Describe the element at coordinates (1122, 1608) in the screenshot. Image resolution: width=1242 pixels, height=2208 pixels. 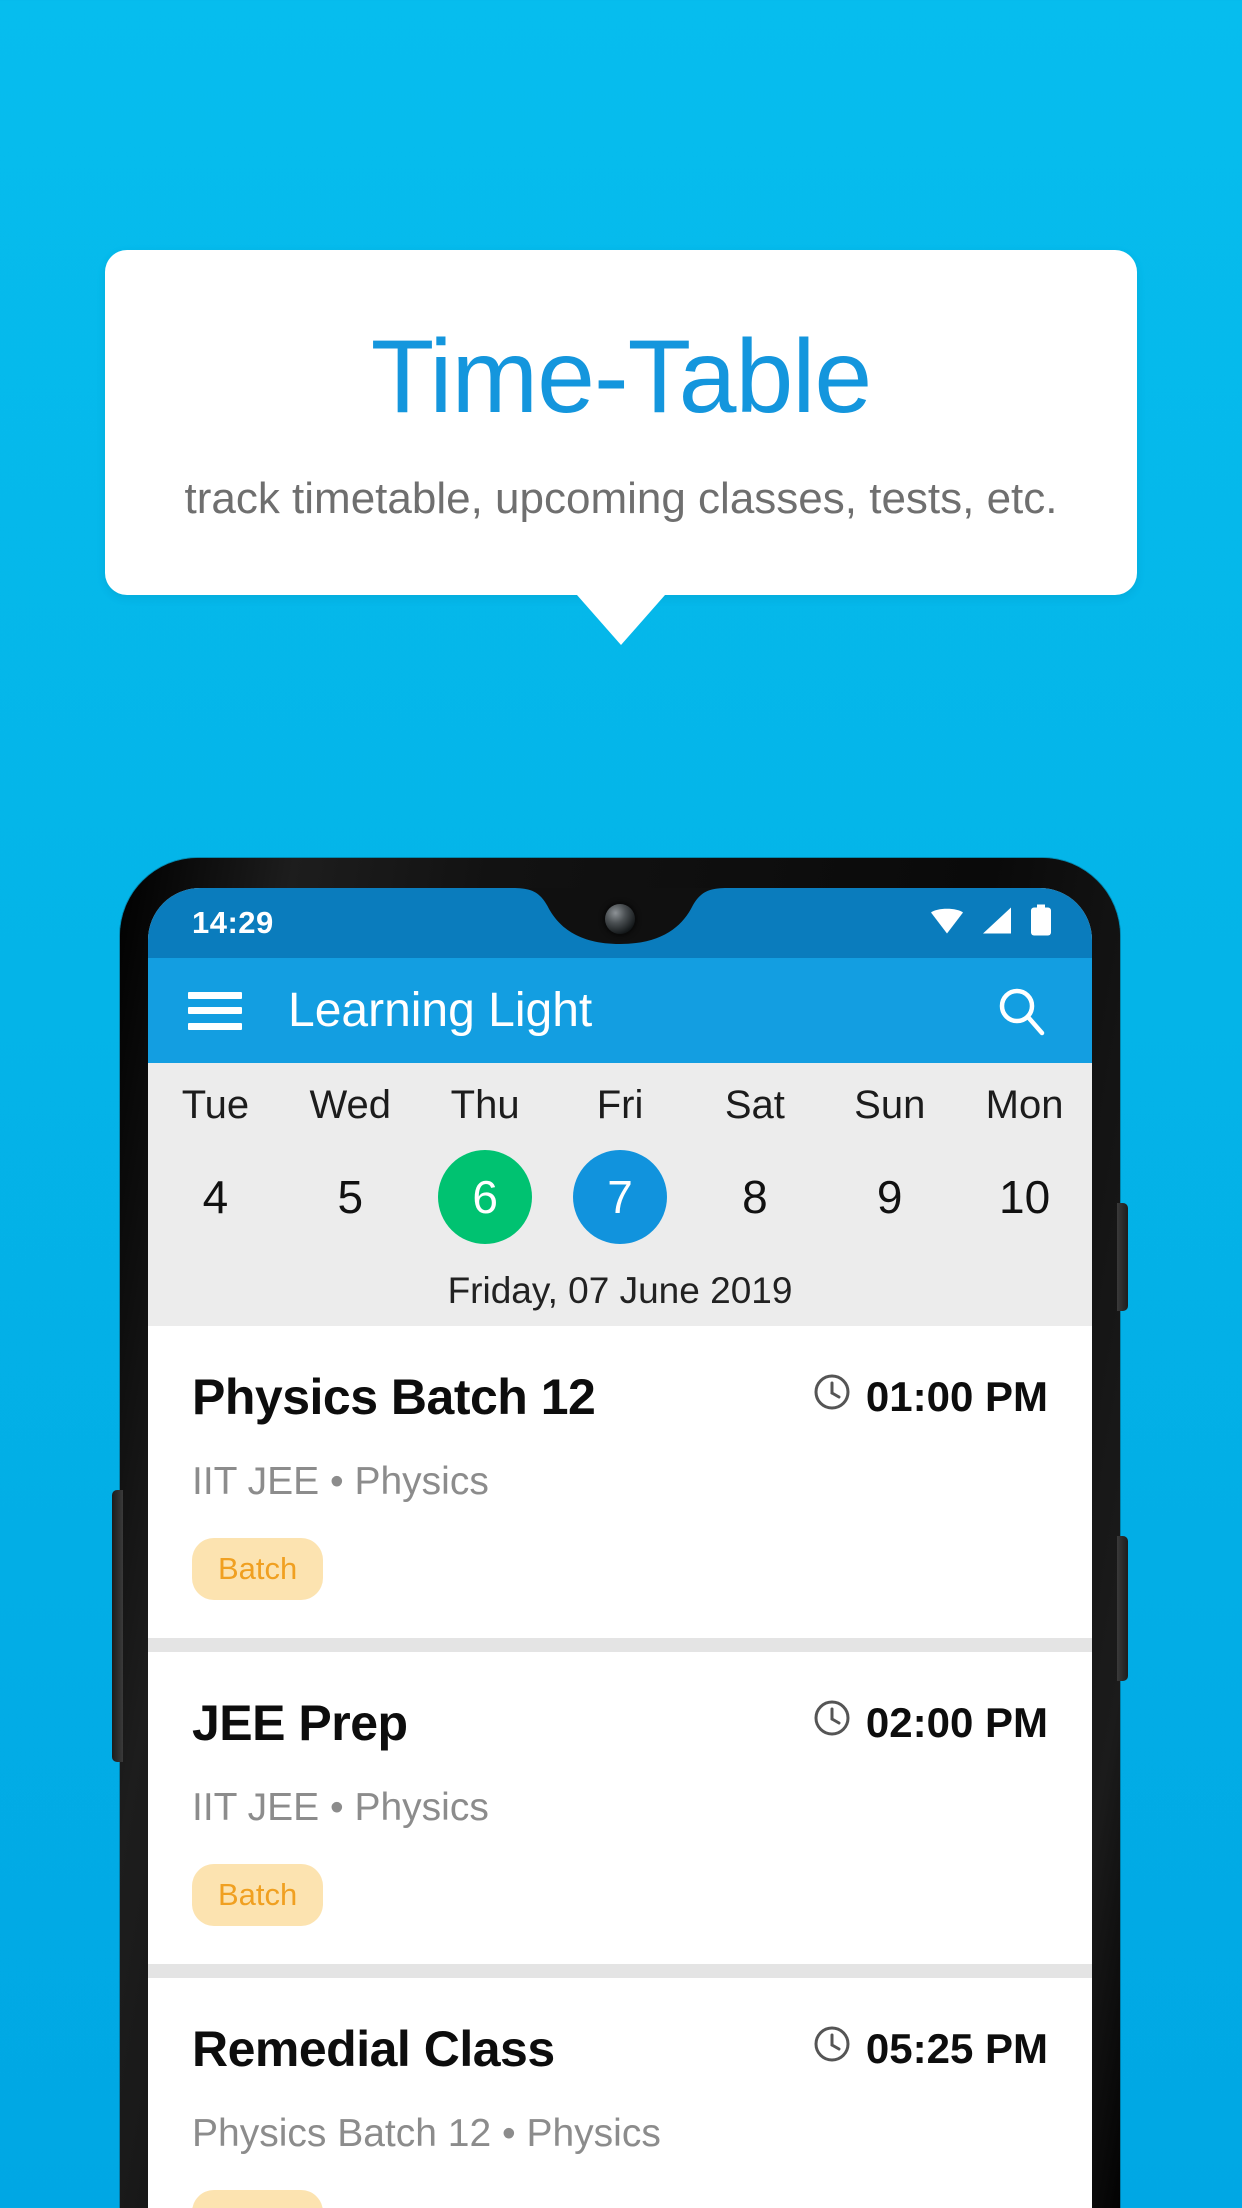
I see `phone-volume-button-right` at that location.